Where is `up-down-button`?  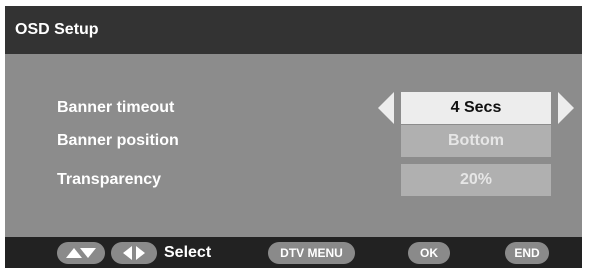 up-down-button is located at coordinates (81, 253).